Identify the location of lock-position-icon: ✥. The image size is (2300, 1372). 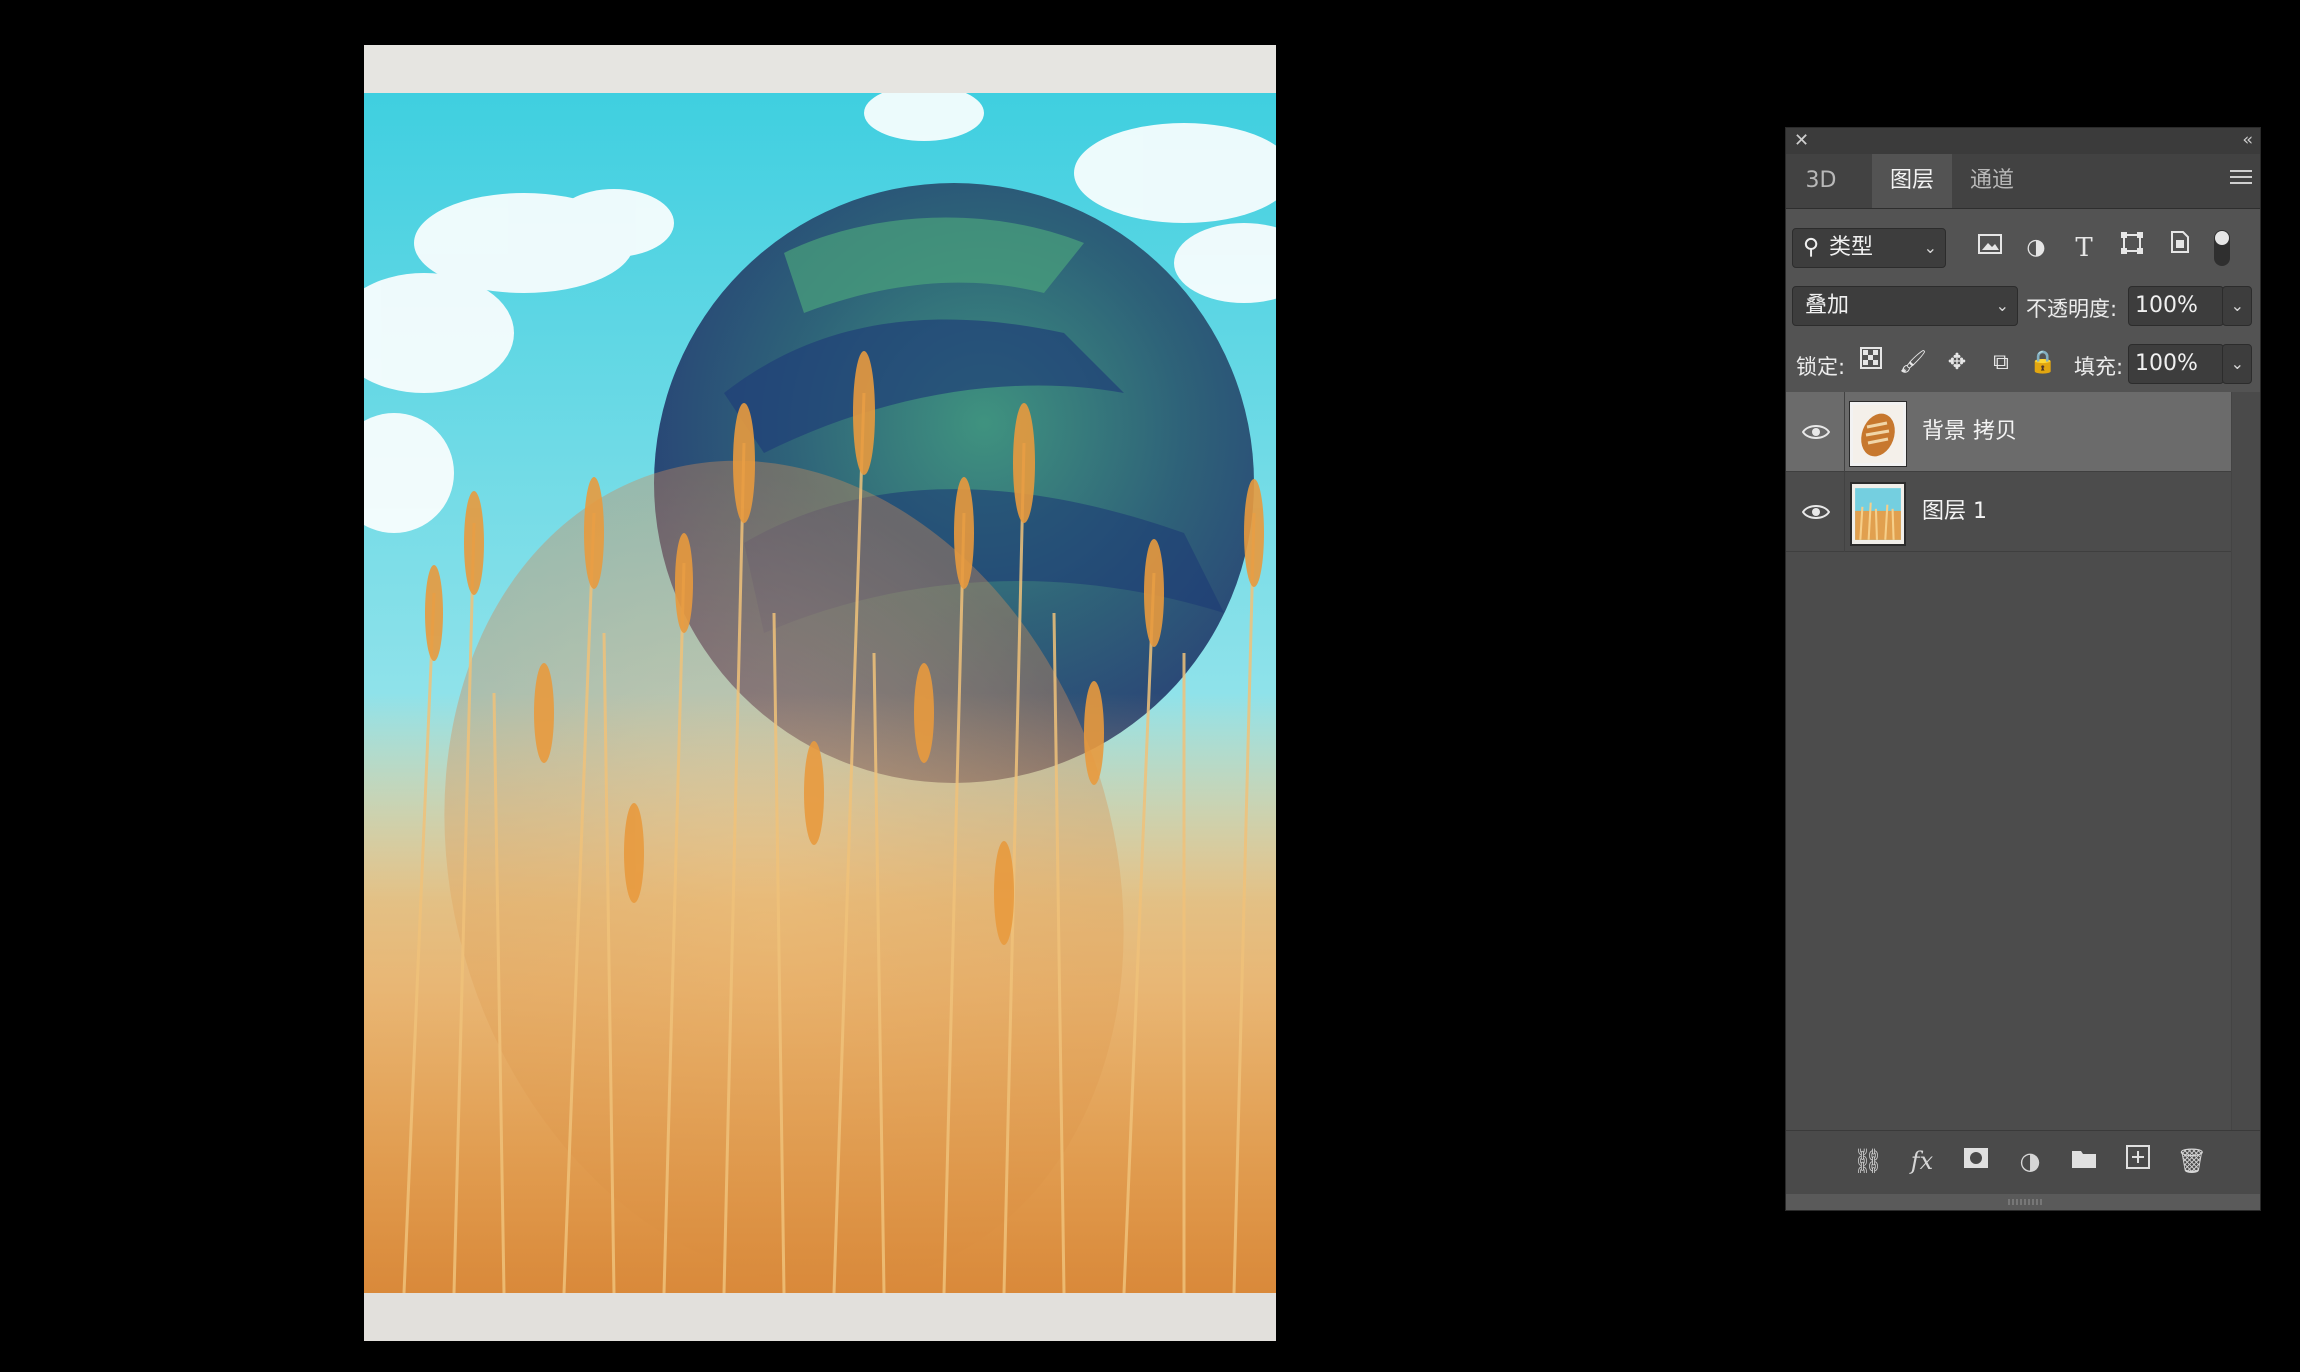
(1957, 363).